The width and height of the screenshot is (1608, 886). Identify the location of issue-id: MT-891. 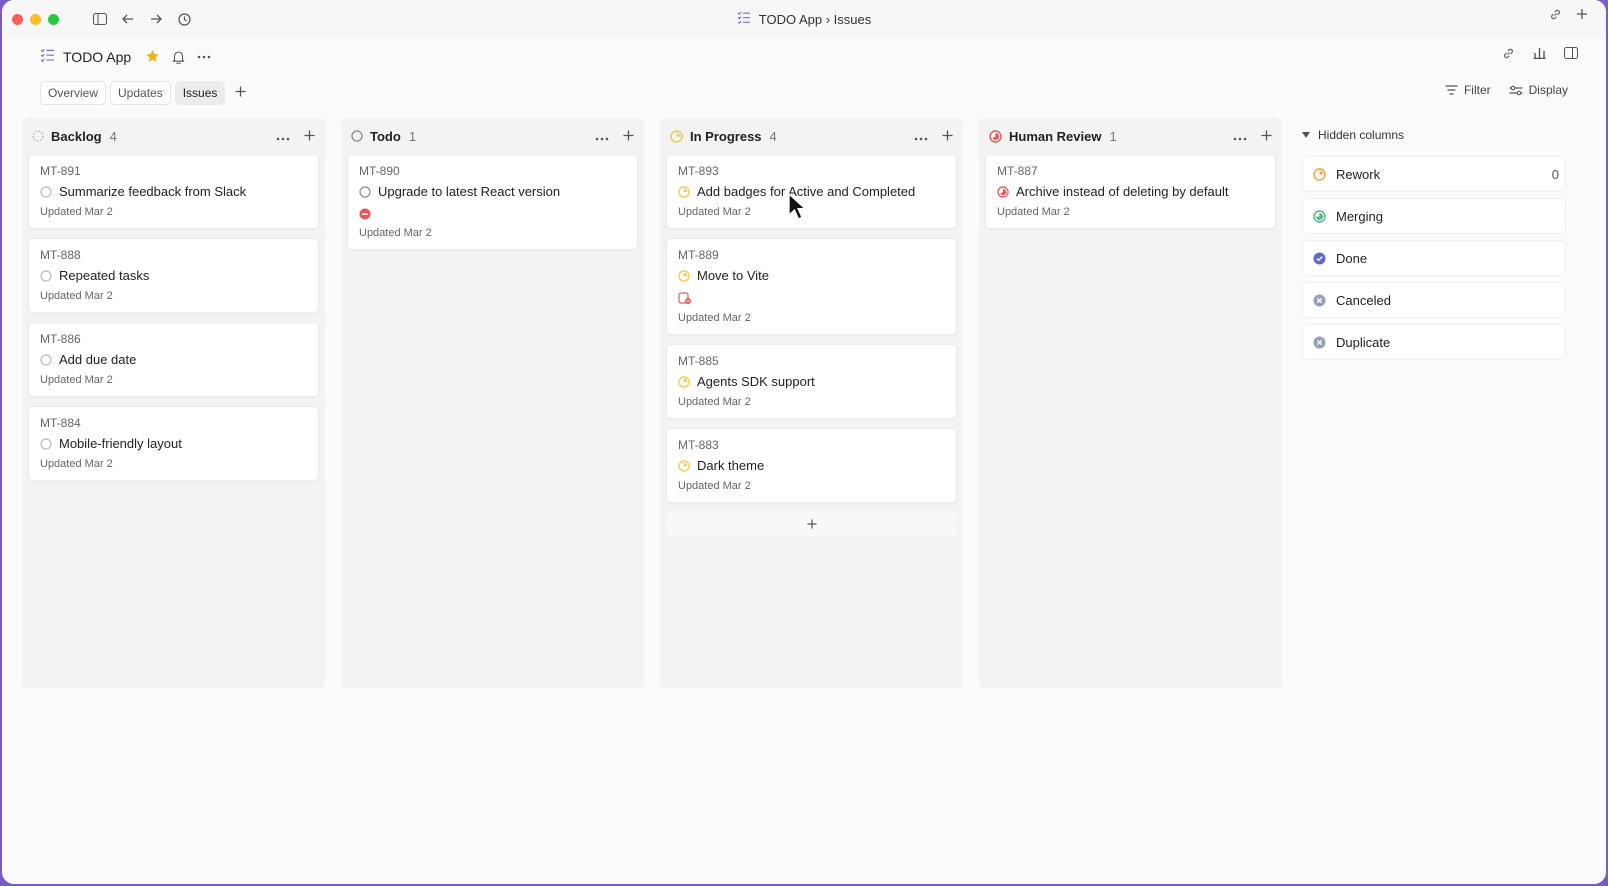
(60, 171).